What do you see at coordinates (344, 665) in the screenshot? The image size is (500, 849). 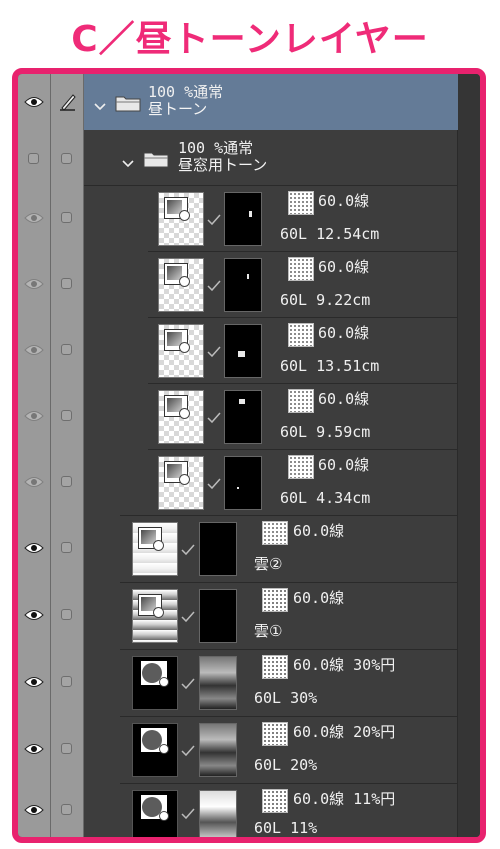 I see `tone-setting: 60.0線 30%円` at bounding box center [344, 665].